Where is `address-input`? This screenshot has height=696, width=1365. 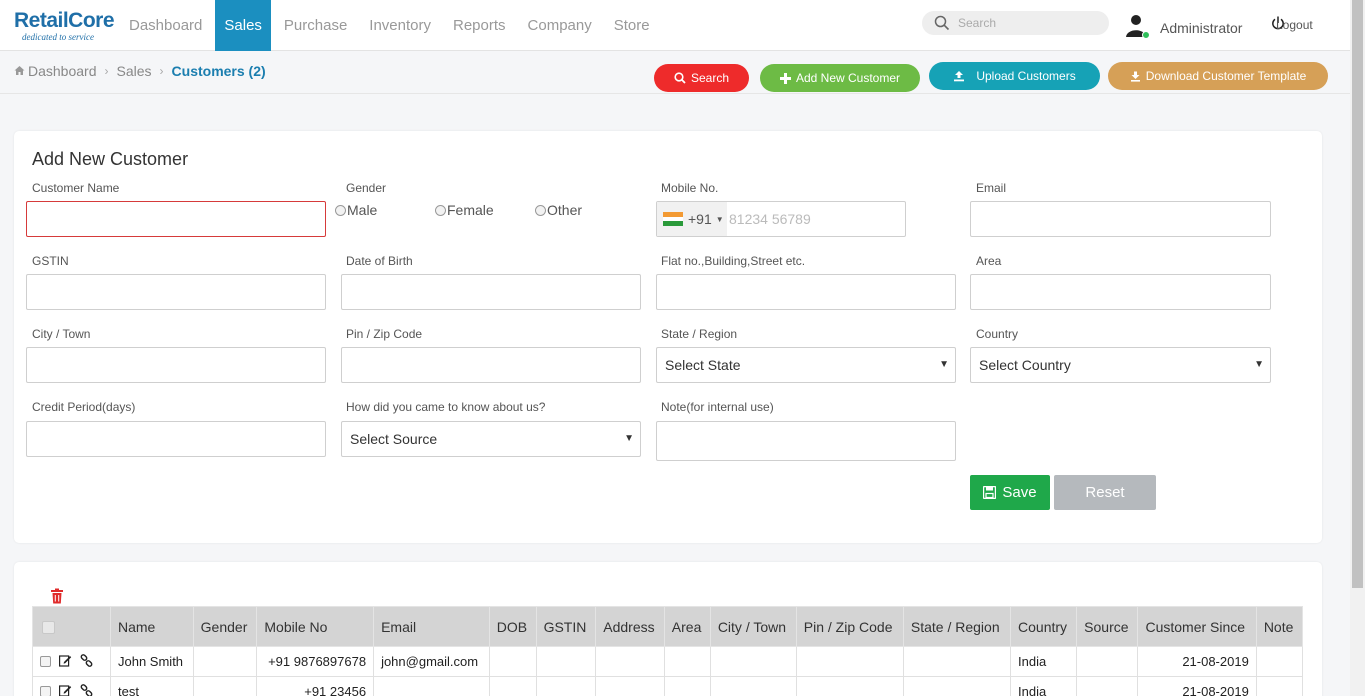 address-input is located at coordinates (806, 292).